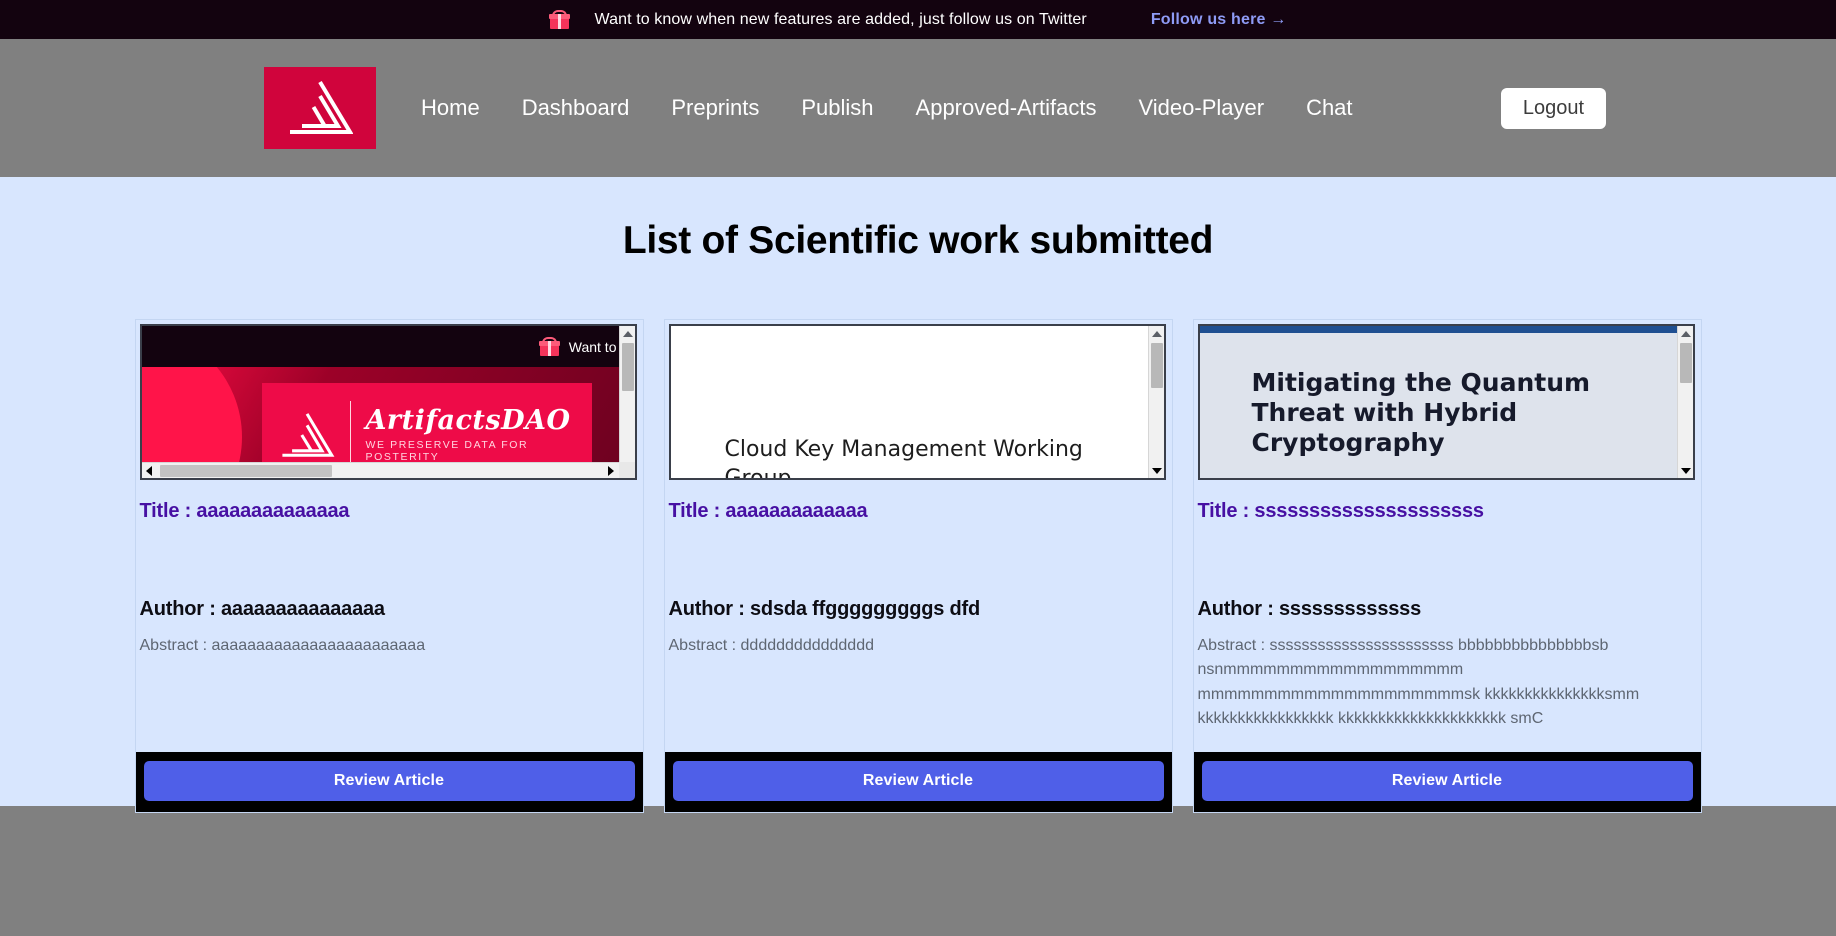 The height and width of the screenshot is (936, 1836). What do you see at coordinates (626, 470) in the screenshot?
I see `scrollbar-corner` at bounding box center [626, 470].